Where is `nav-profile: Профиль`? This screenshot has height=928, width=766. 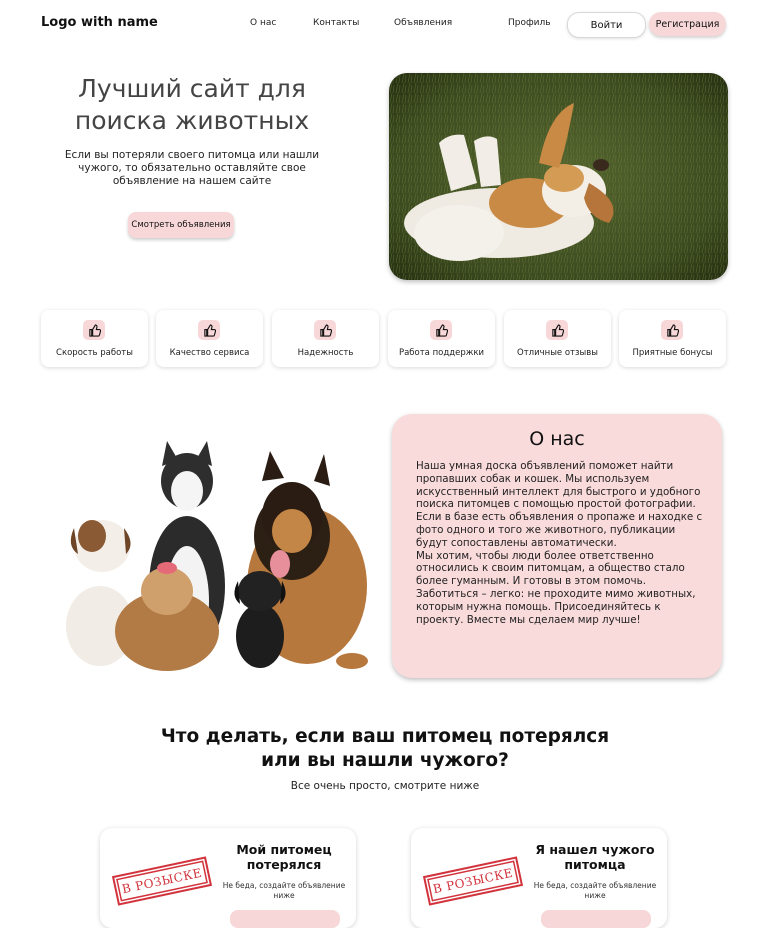
nav-profile: Профиль is located at coordinates (529, 23).